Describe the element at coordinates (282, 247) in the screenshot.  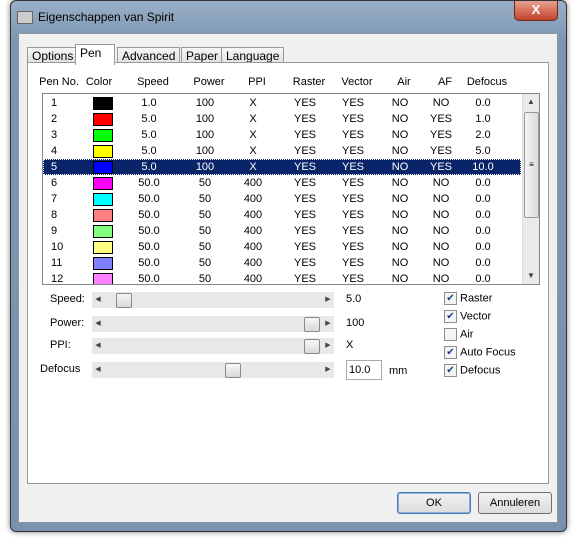
I see `pen-row: 10 50.0 50 400 YES YES NO NO 0.0` at that location.